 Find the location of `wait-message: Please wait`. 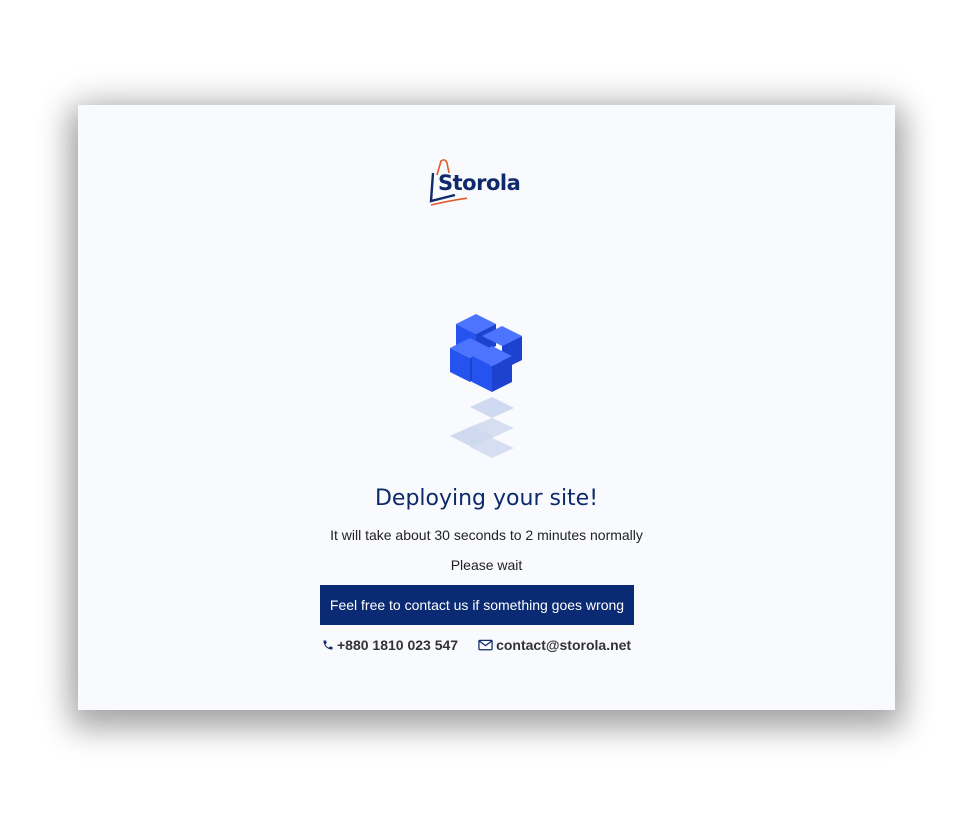

wait-message: Please wait is located at coordinates (486, 565).